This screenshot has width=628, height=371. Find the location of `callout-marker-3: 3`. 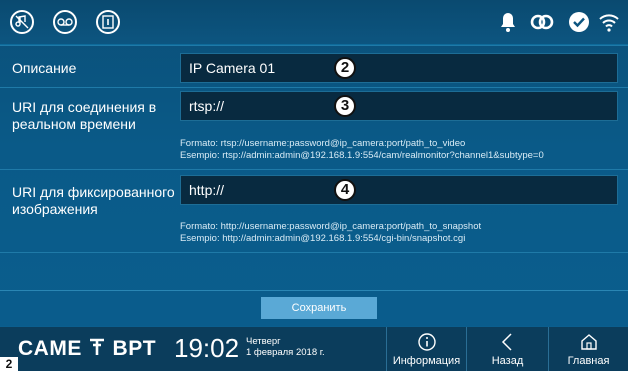

callout-marker-3: 3 is located at coordinates (345, 106).